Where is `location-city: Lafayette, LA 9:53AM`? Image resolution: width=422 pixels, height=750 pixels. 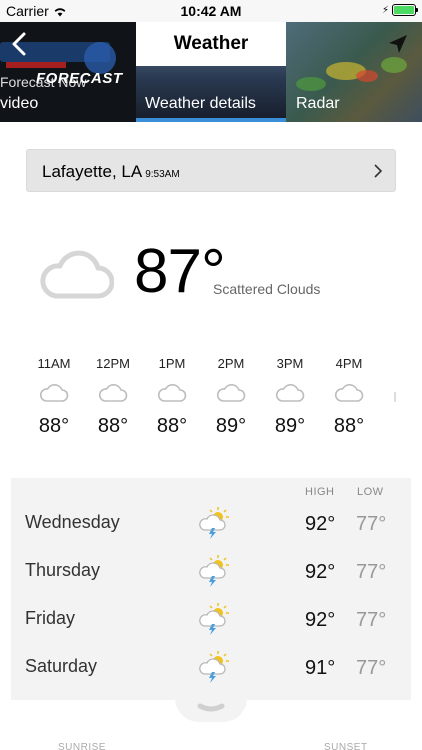 location-city: Lafayette, LA 9:53AM is located at coordinates (111, 172).